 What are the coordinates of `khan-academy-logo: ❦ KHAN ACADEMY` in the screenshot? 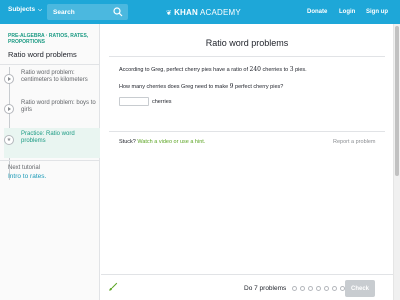 It's located at (203, 12).